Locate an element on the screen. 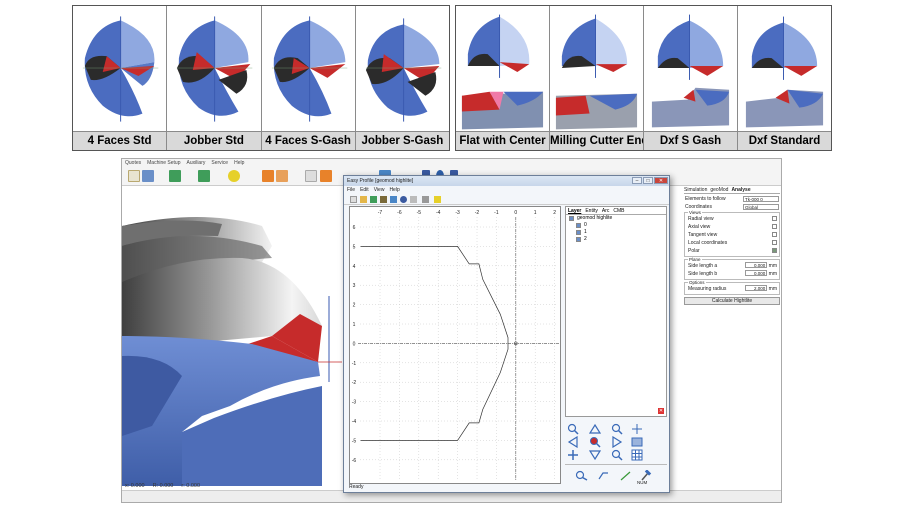 The image size is (900, 507). coordinates-select: Global is located at coordinates (761, 206).